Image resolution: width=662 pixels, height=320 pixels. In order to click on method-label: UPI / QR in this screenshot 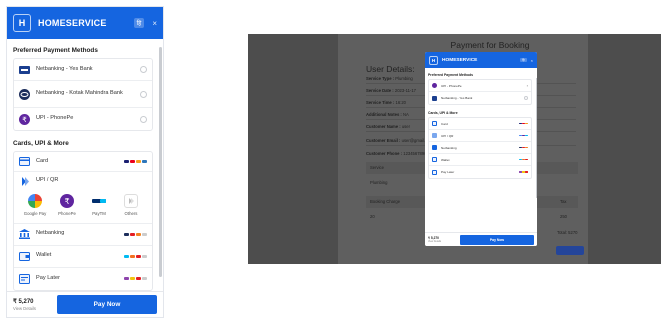, I will do `click(47, 180)`.